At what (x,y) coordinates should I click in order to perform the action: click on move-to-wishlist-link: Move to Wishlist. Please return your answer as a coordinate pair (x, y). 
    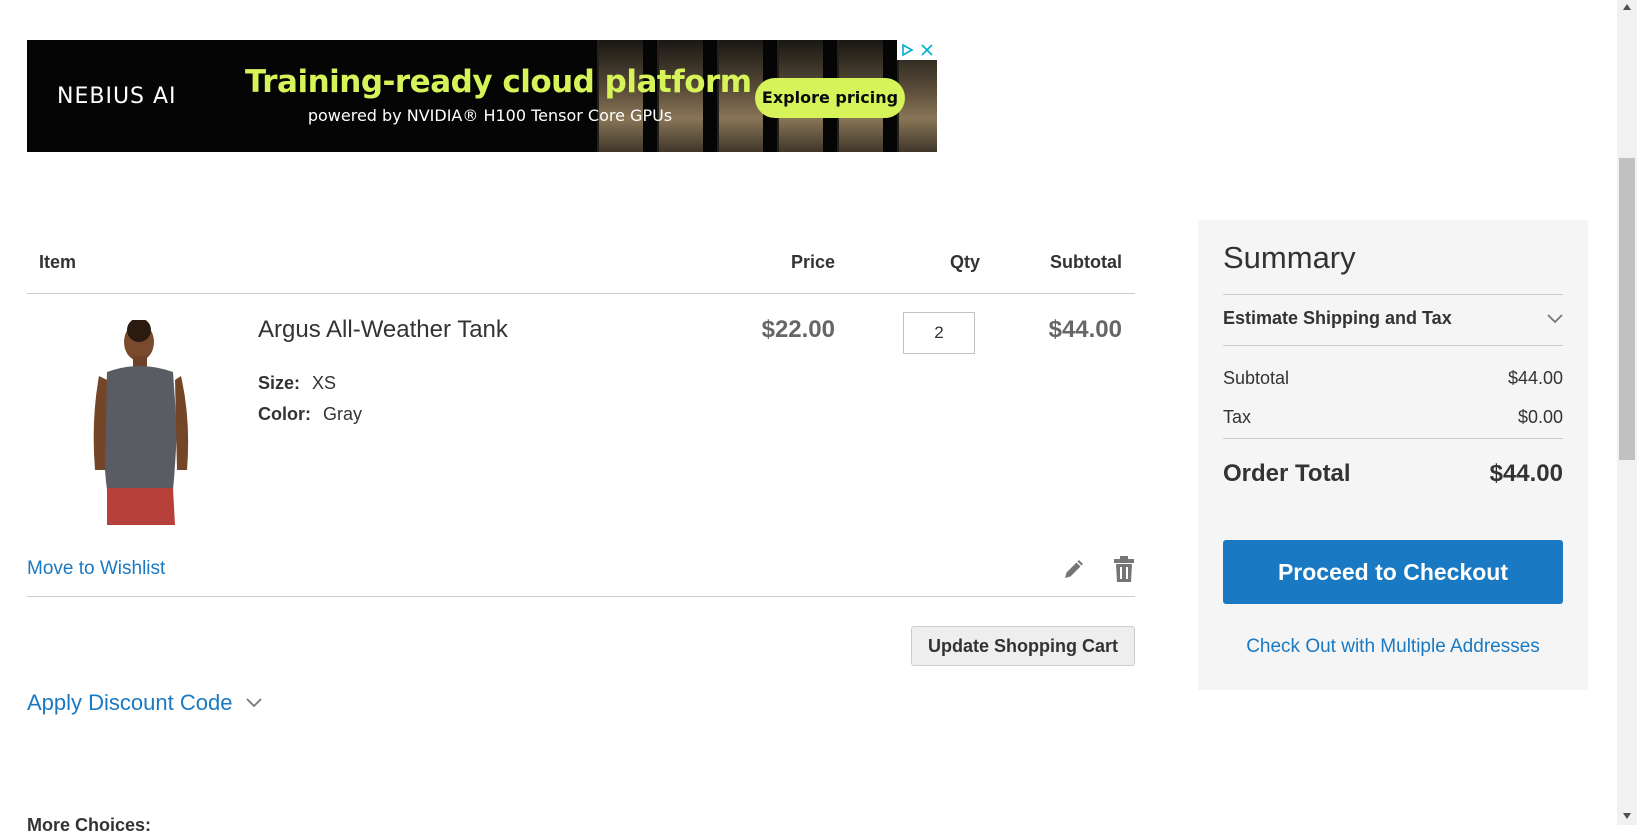
    Looking at the image, I should click on (96, 569).